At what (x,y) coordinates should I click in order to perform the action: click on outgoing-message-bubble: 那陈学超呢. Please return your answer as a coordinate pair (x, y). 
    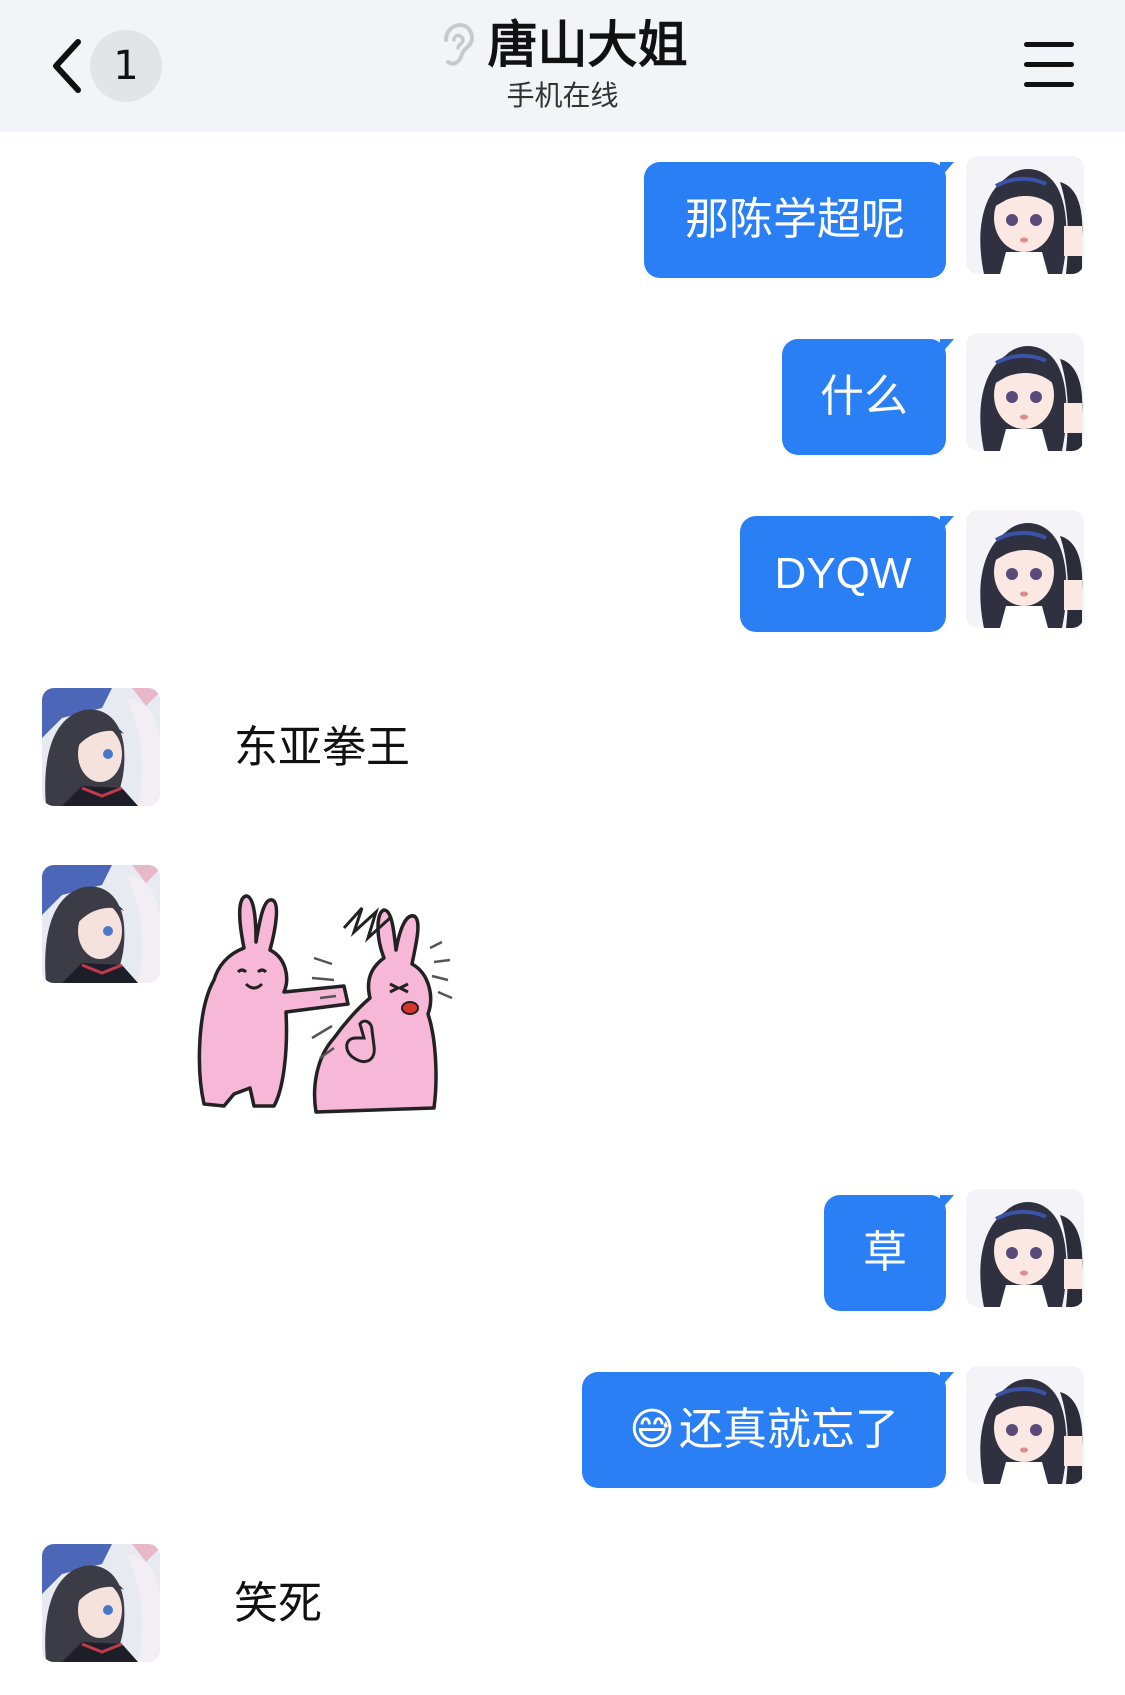
    Looking at the image, I should click on (799, 220).